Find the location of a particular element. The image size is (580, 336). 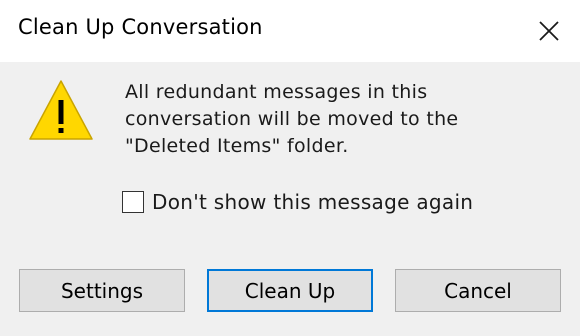

close-button is located at coordinates (549, 31).